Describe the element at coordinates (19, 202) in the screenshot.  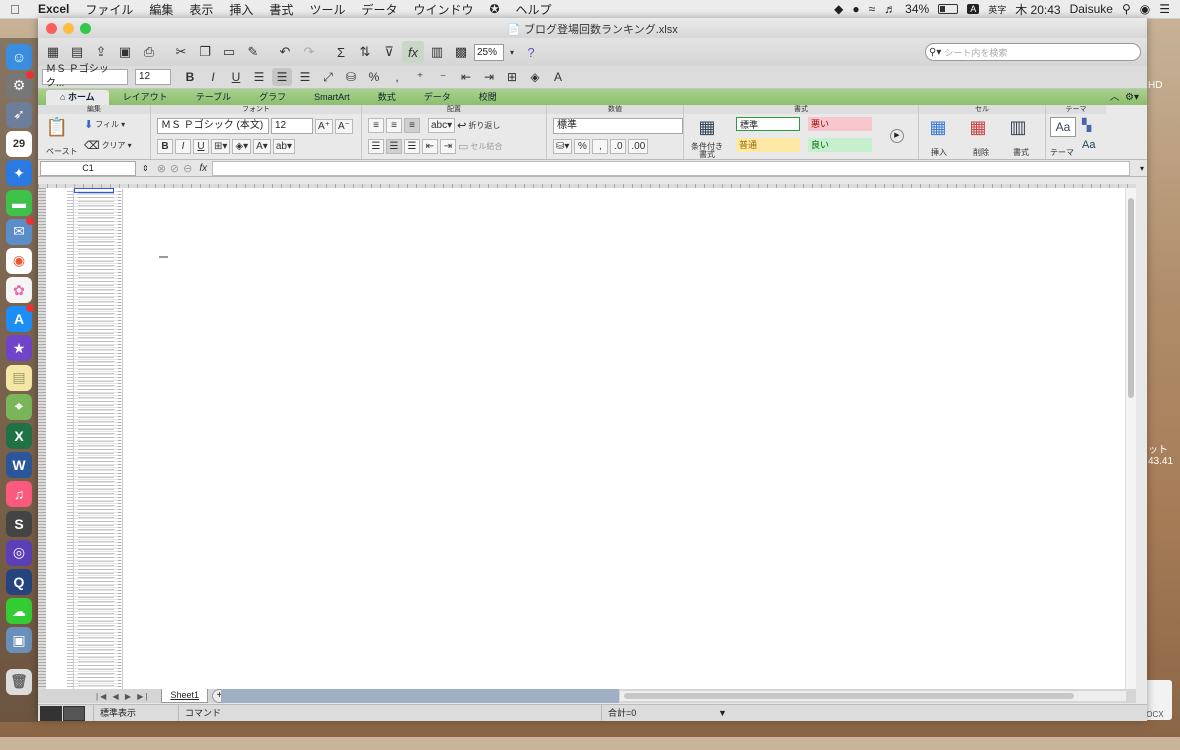
I see `line-icon: ▬` at that location.